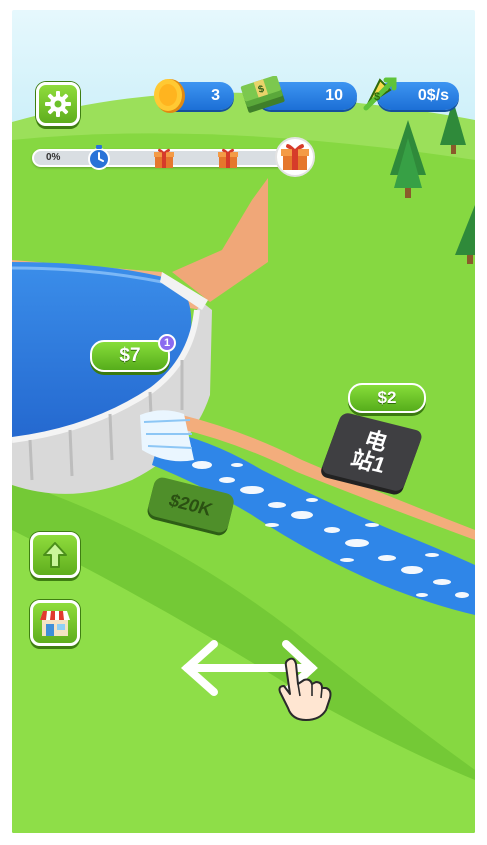  What do you see at coordinates (130, 355) in the screenshot?
I see `dam-price-label: $7` at bounding box center [130, 355].